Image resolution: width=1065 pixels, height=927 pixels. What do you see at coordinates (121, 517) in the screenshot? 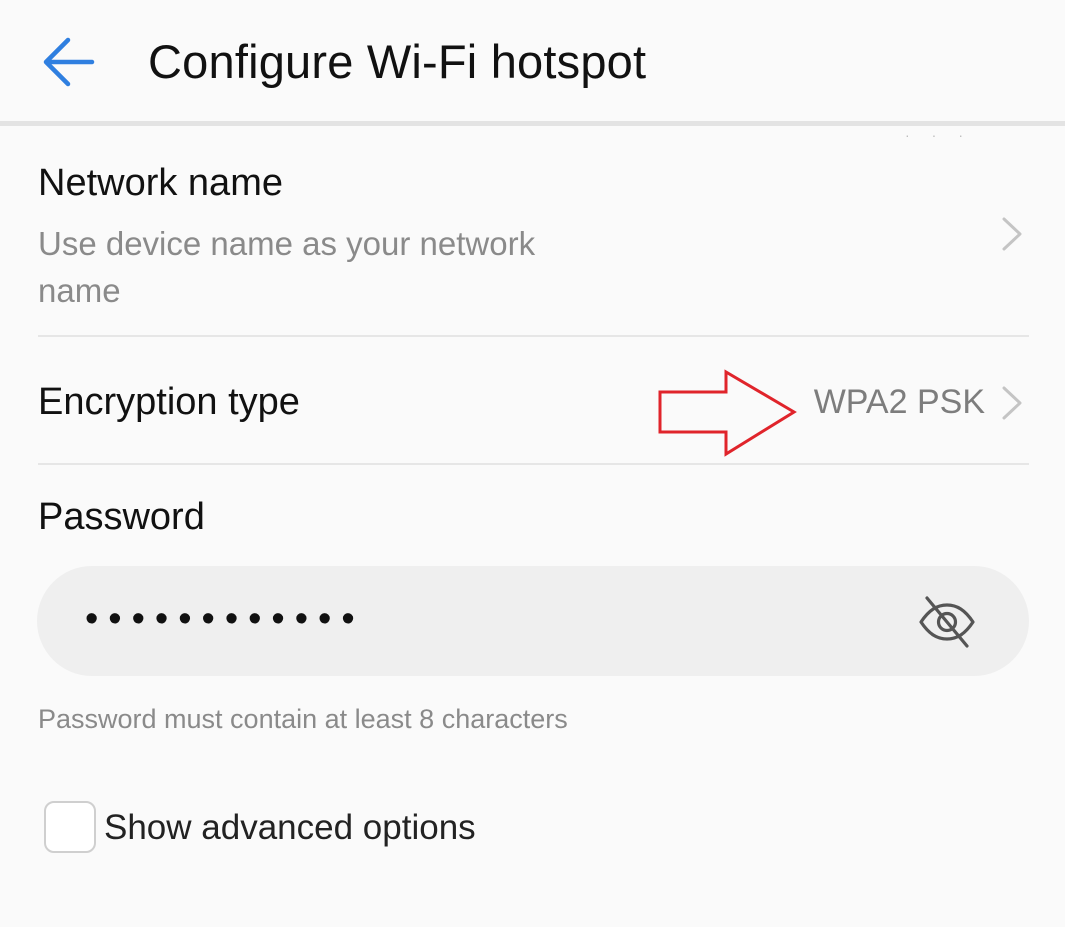
I see `password-label: Password` at bounding box center [121, 517].